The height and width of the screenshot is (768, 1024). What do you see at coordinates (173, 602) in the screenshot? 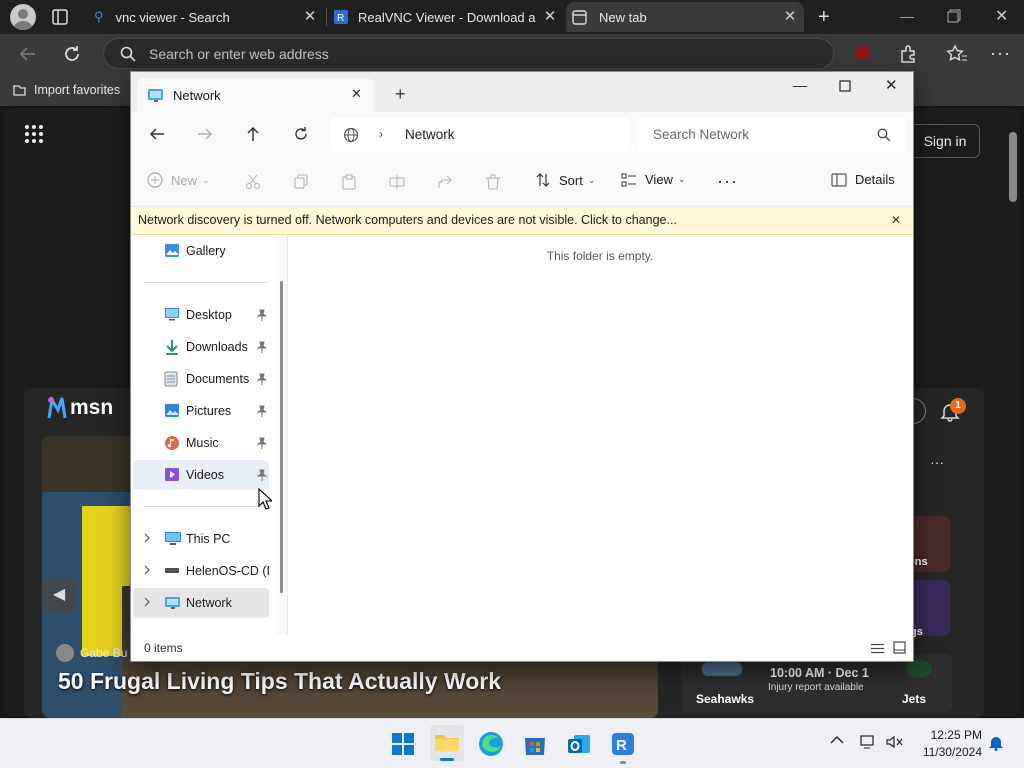
I see `network-icon` at bounding box center [173, 602].